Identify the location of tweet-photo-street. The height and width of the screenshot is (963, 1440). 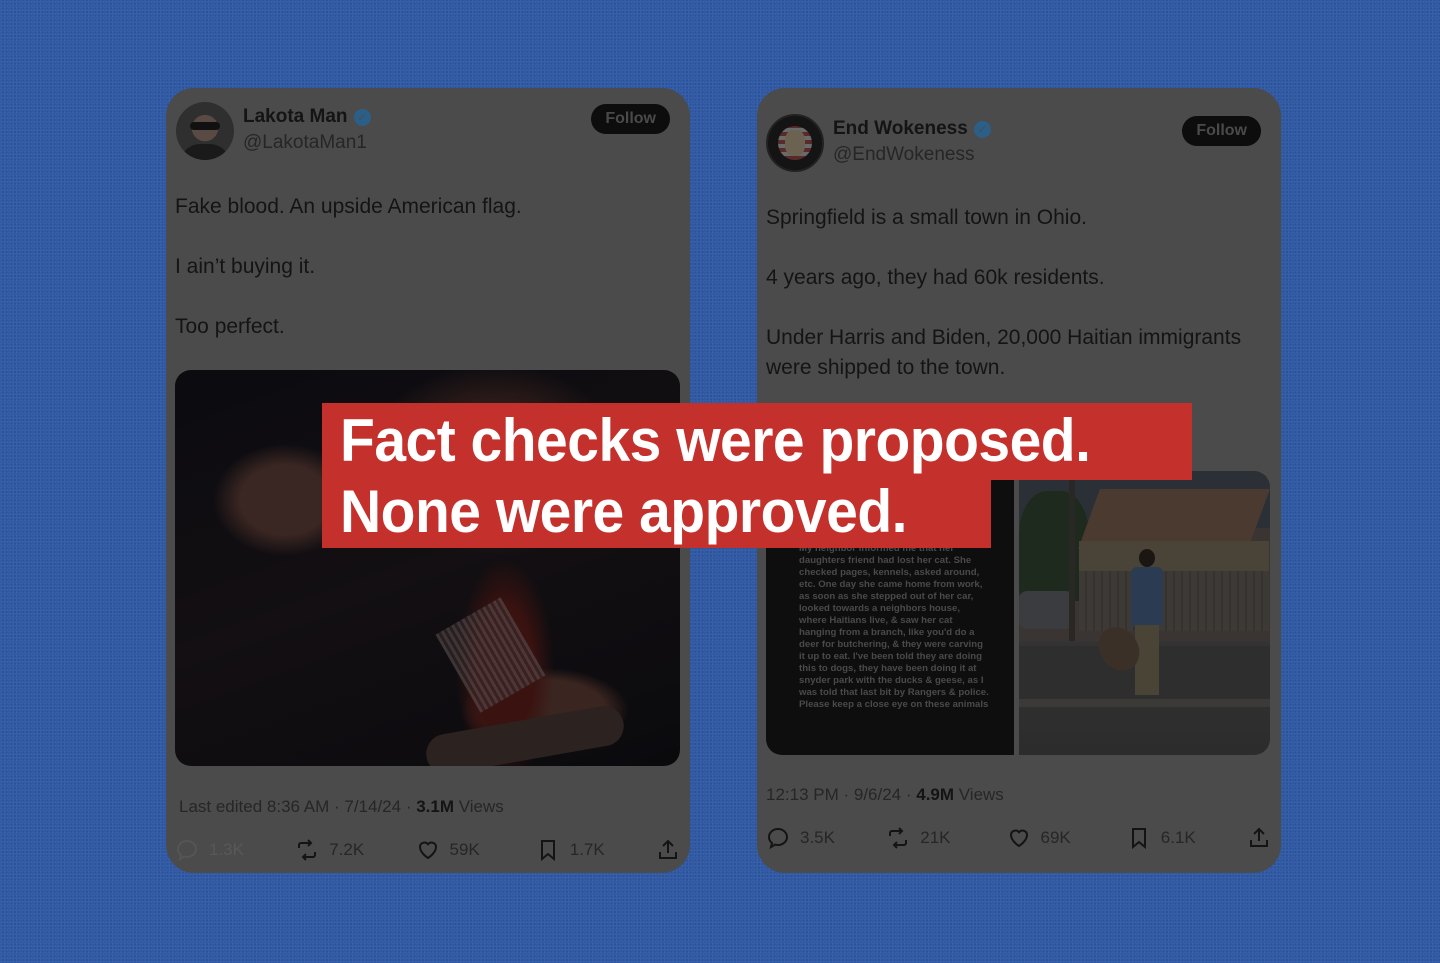
(1144, 613).